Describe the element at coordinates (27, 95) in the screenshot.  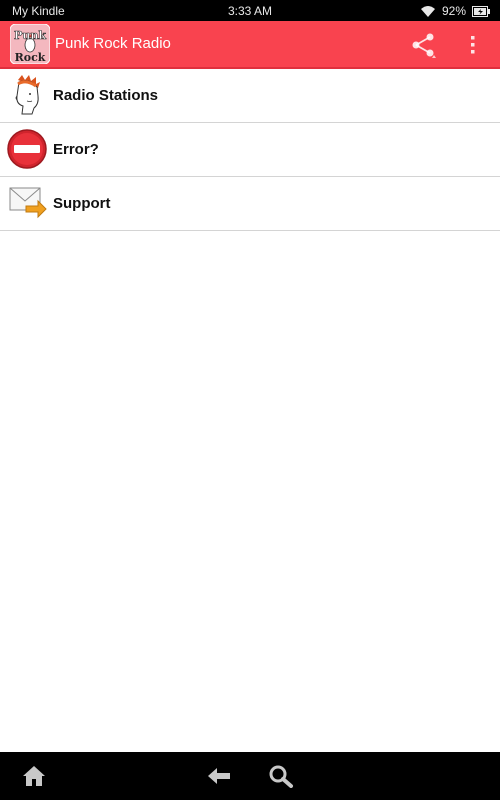
I see `mohawk-punk-icon` at that location.